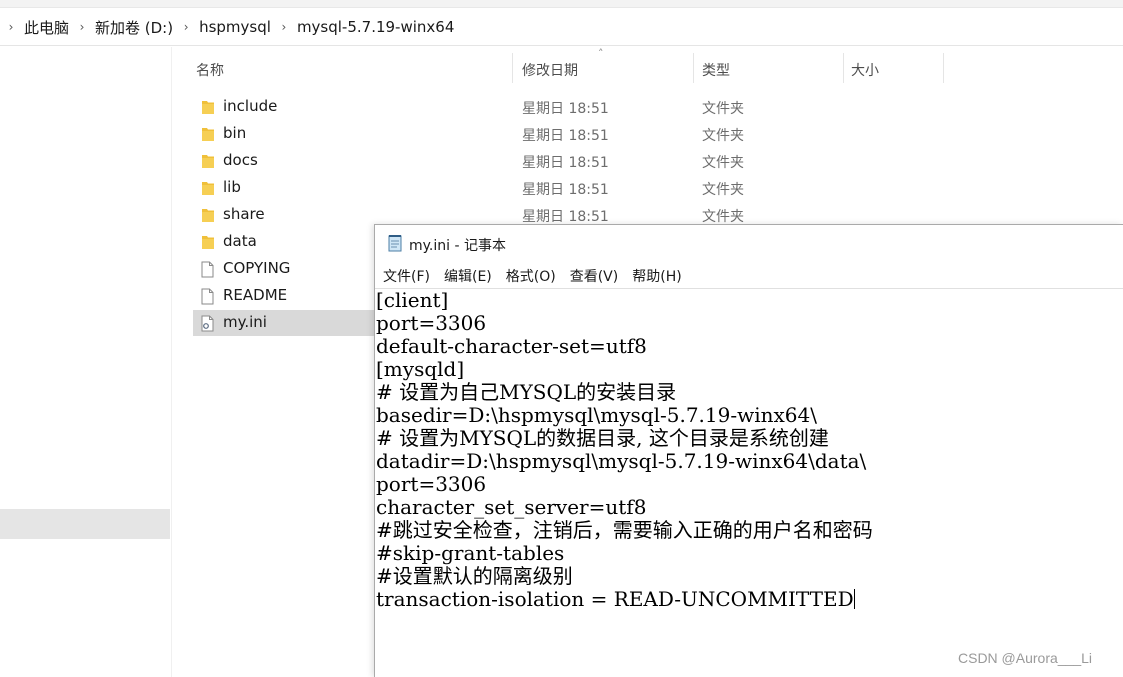  Describe the element at coordinates (749, 275) in the screenshot. I see `notepad-menu-bar: 文件(F) 编辑(E) 格式(O) 查看(V) 帮助(H)` at that location.